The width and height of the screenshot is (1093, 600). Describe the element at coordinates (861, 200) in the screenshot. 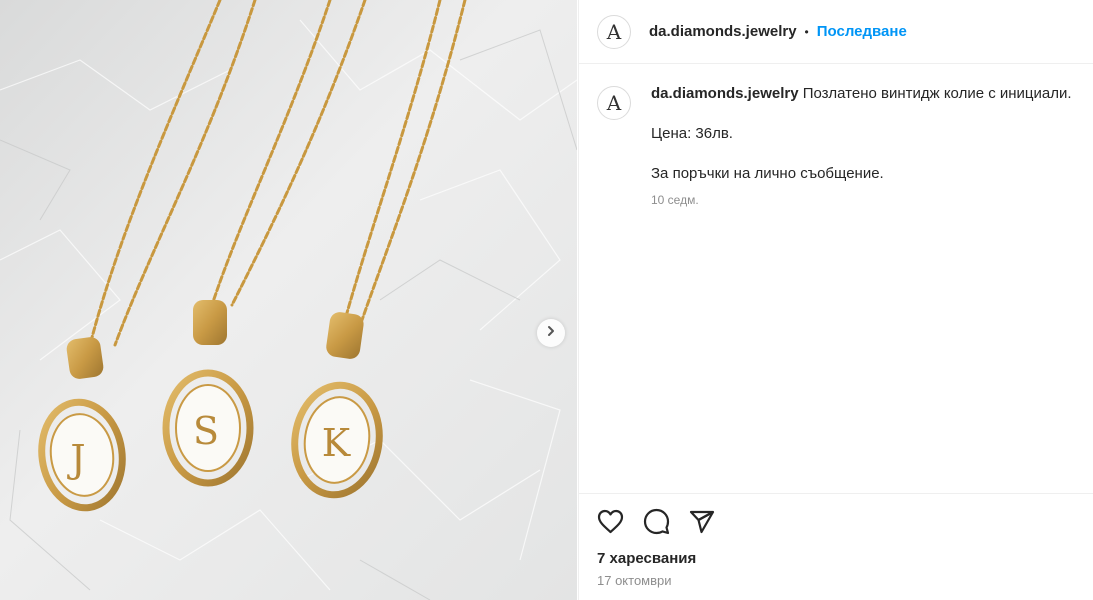

I see `caption-timestamp: 10 седм.` at that location.